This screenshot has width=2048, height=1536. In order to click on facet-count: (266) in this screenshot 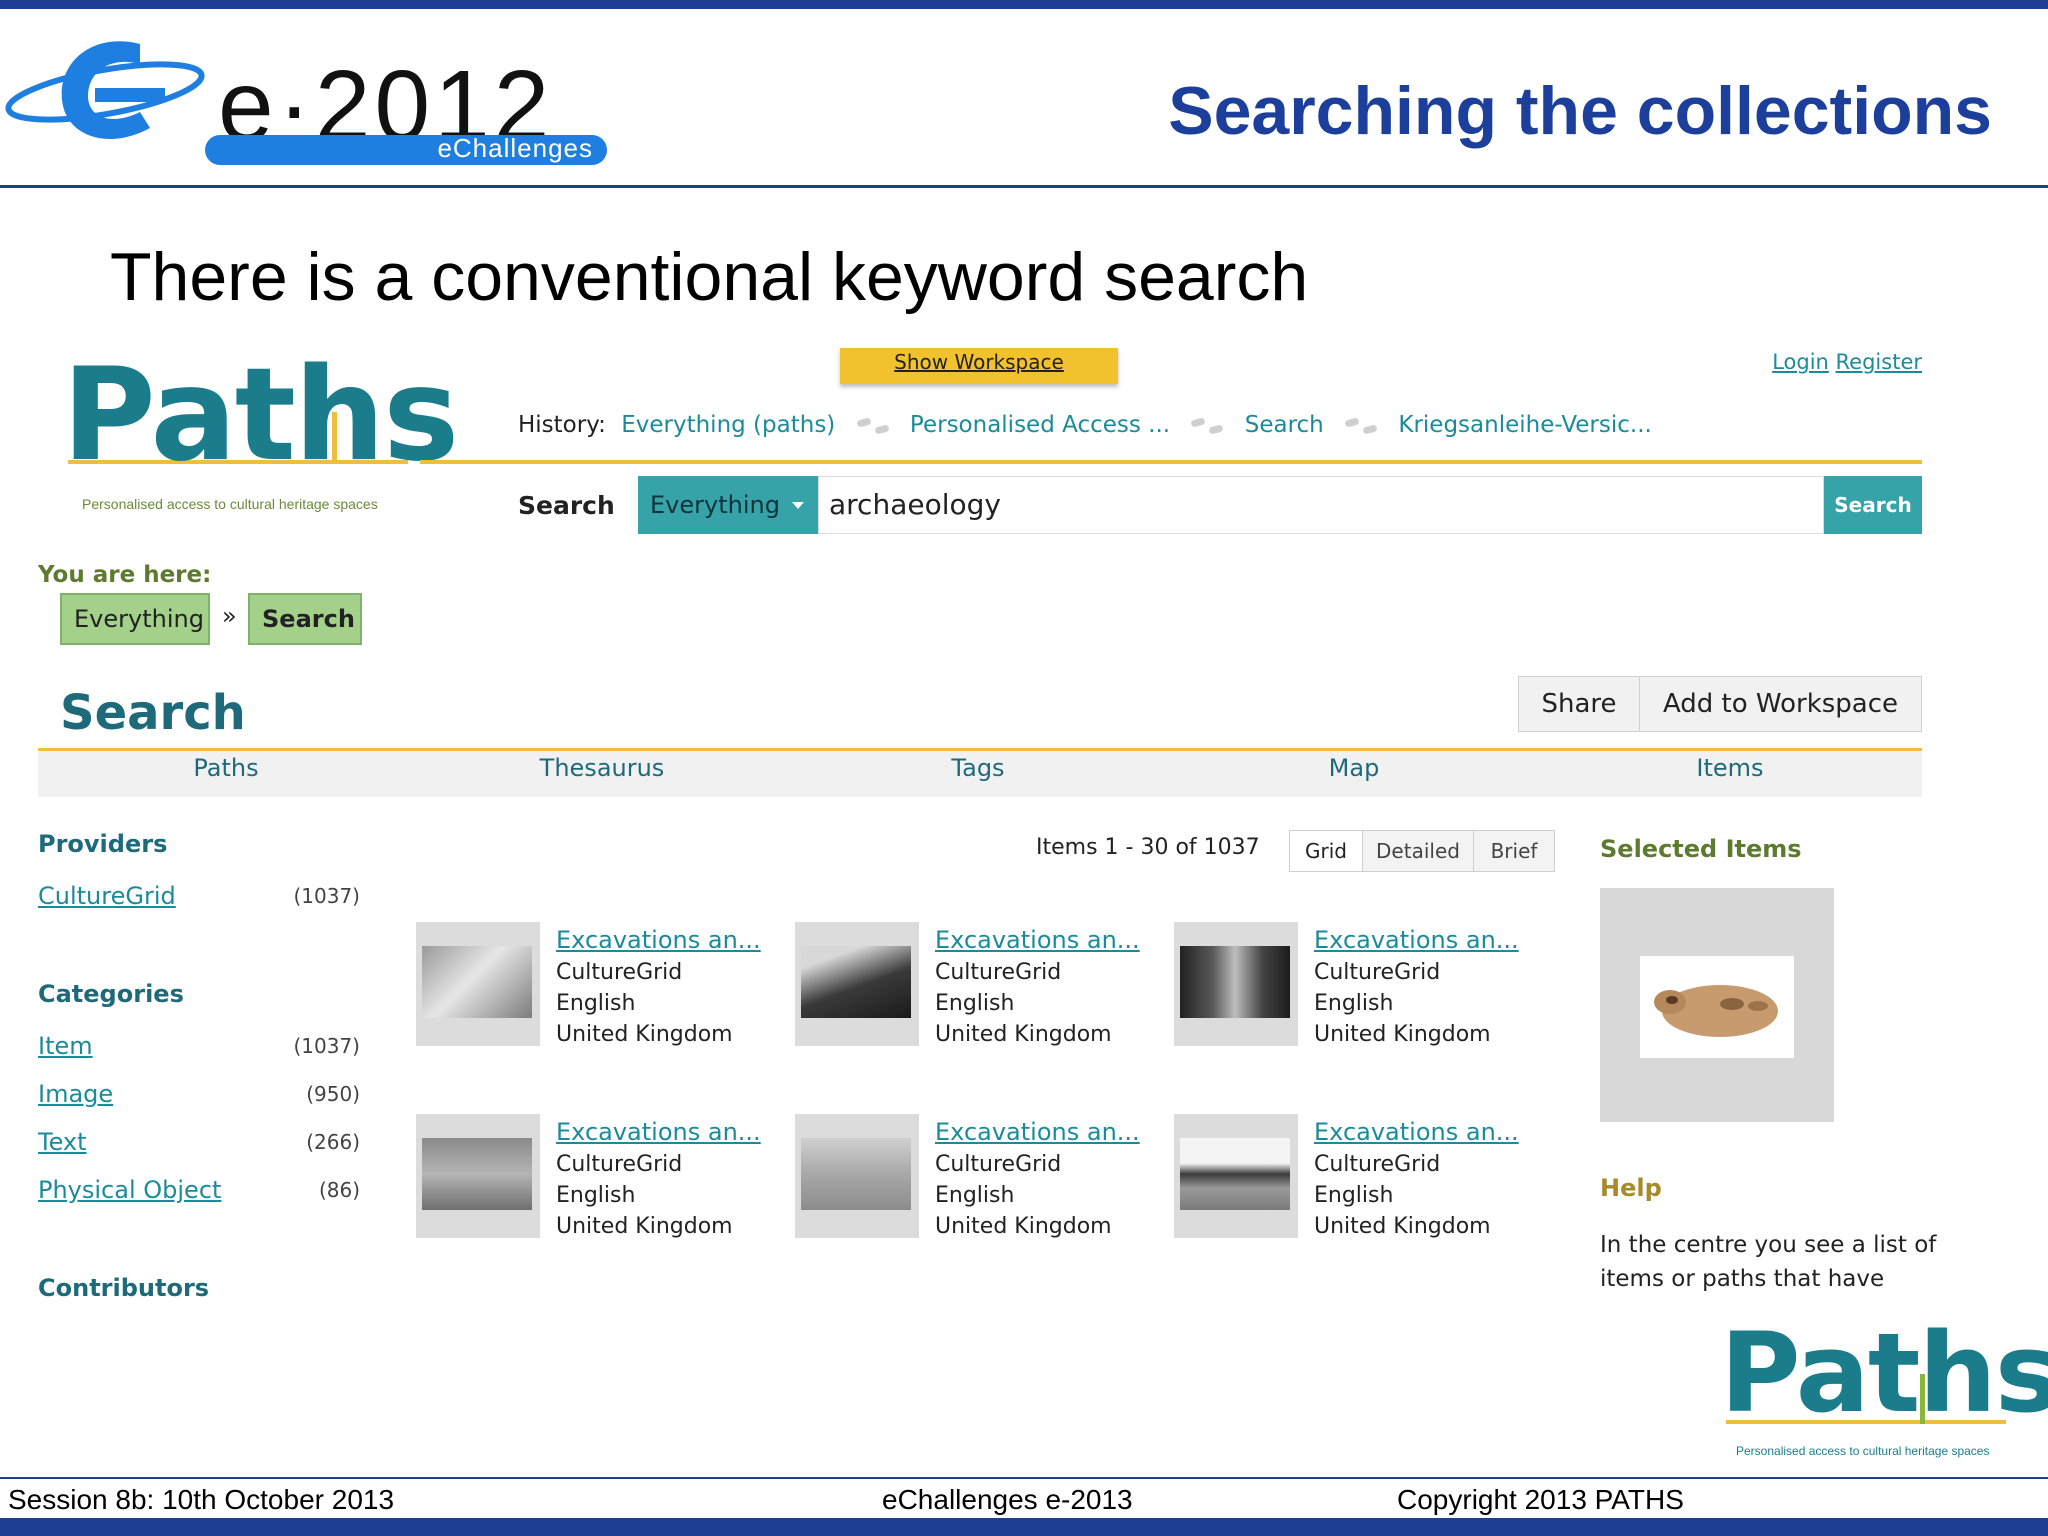, I will do `click(333, 1142)`.